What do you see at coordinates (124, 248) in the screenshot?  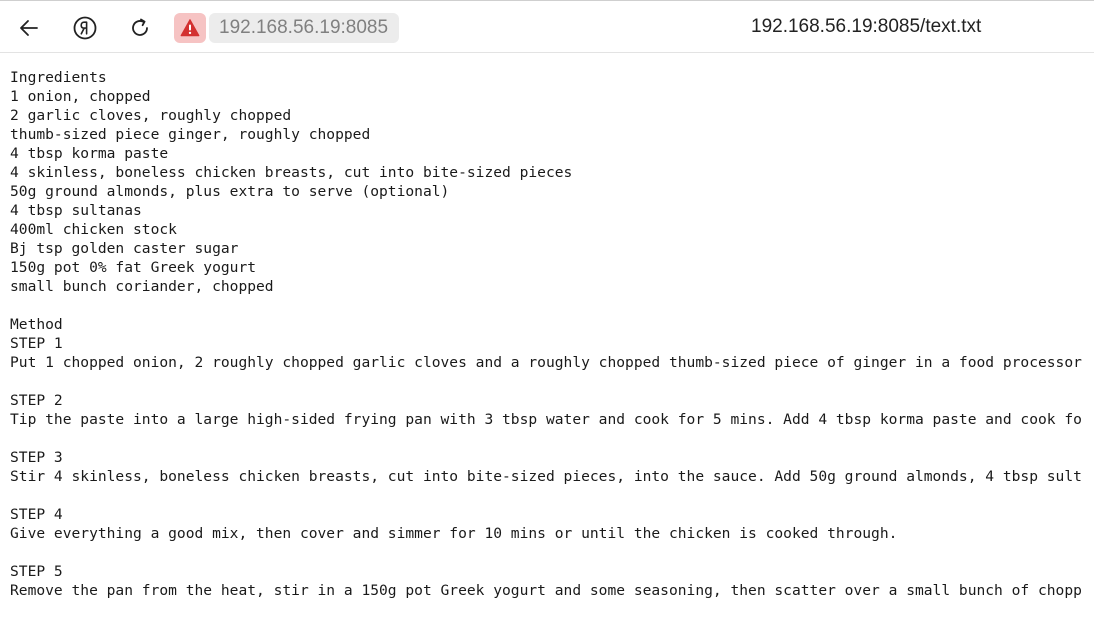 I see `text-line: Bj tsp golden caster sugar` at bounding box center [124, 248].